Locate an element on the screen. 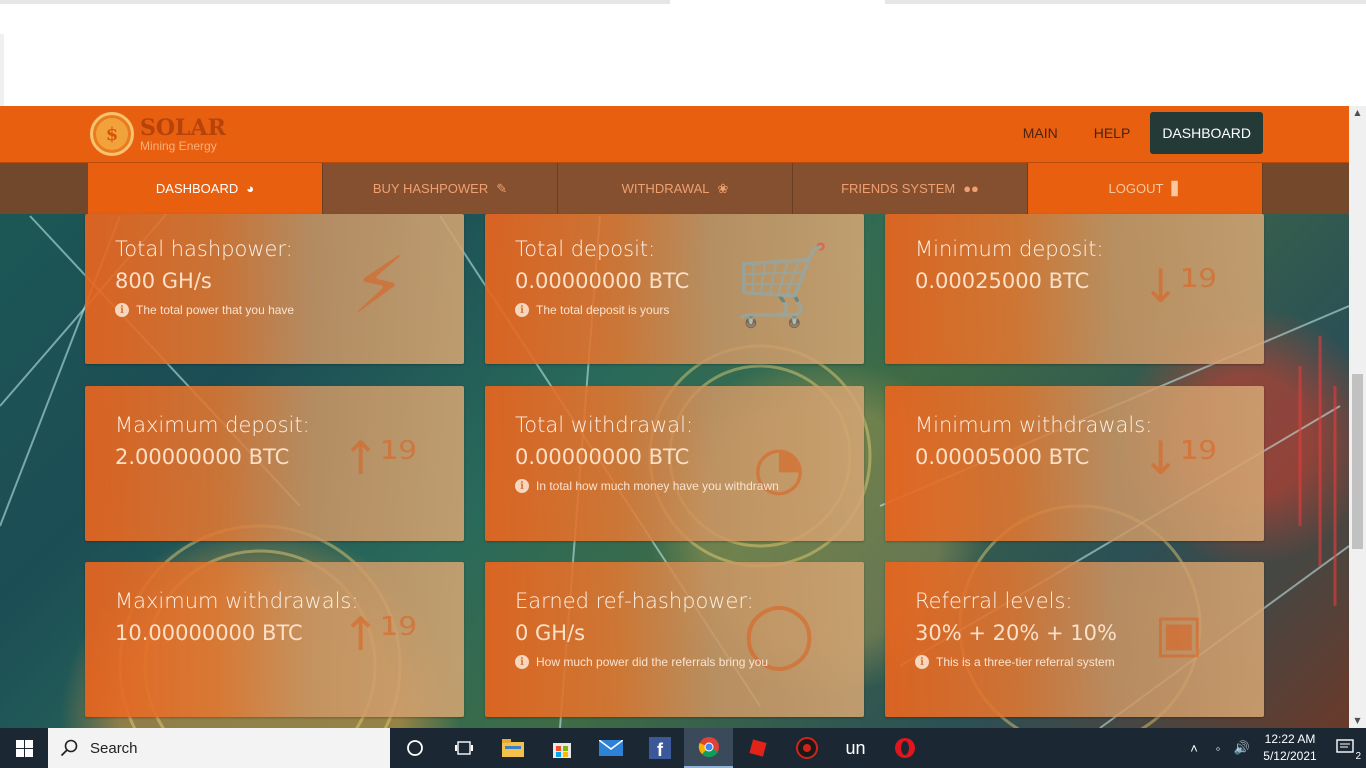  card-title: Total withdrawal: is located at coordinates (604, 425).